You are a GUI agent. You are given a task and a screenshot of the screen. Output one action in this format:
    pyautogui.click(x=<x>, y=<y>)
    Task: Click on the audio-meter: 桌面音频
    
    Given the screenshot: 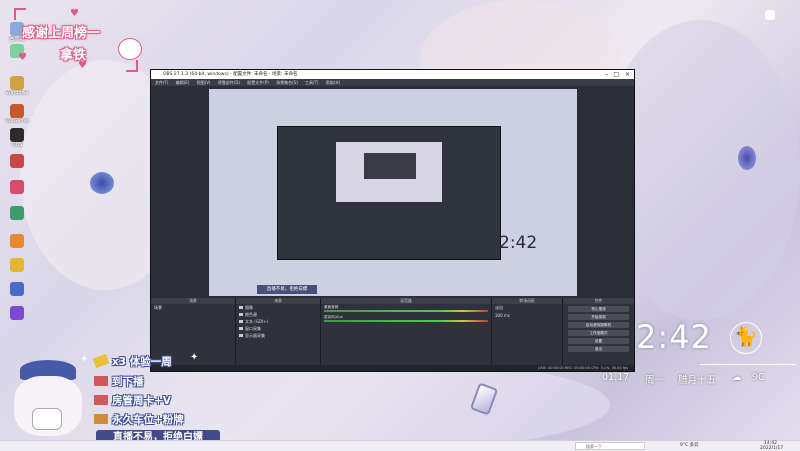 What is the action you would take?
    pyautogui.click(x=406, y=309)
    